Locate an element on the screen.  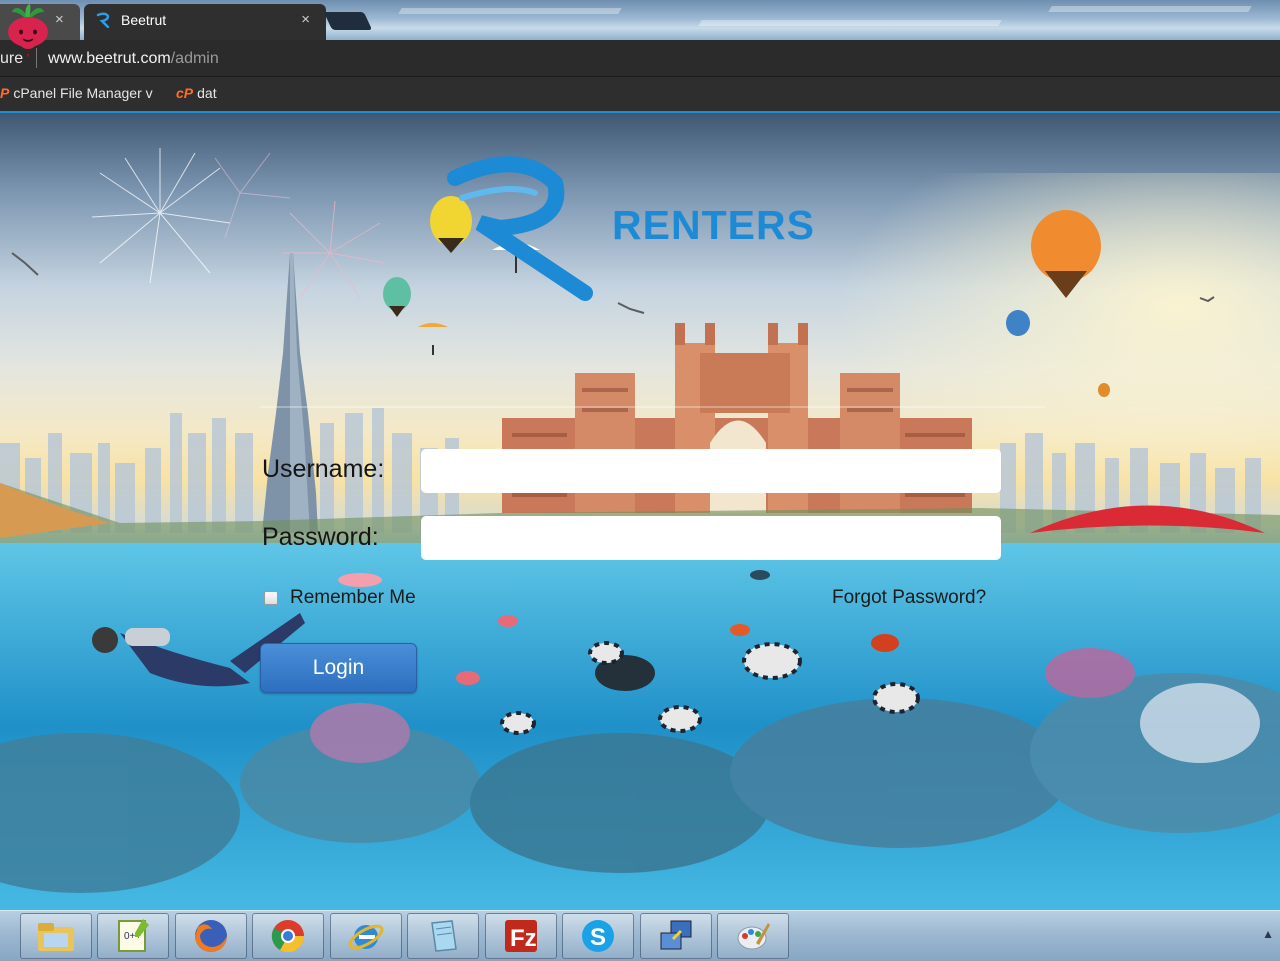
paint-icon is located at coordinates (753, 936).